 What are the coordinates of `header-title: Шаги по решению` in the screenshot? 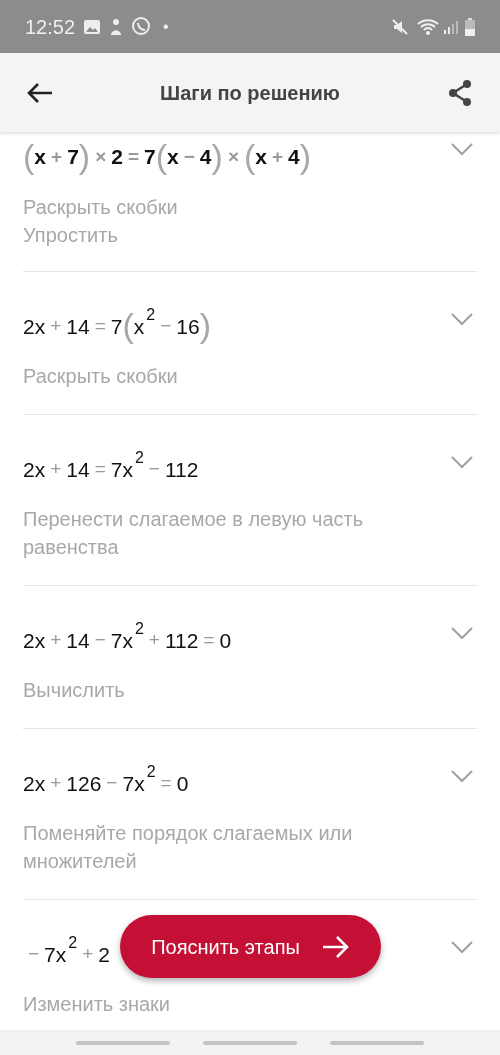 It's located at (250, 93).